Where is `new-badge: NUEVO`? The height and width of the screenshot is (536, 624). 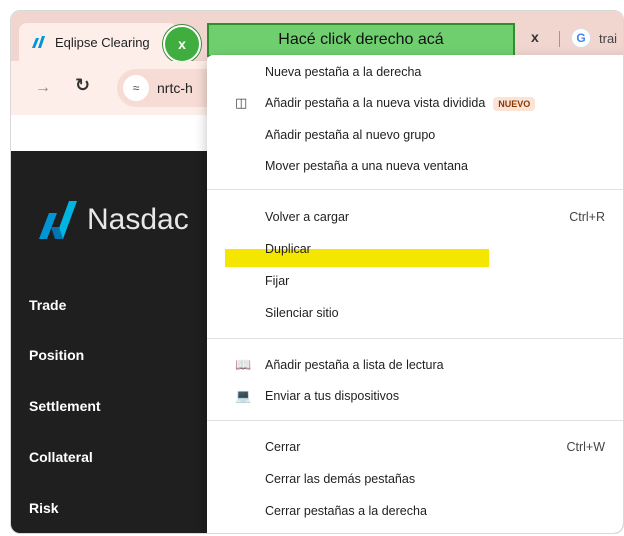
new-badge: NUEVO is located at coordinates (514, 103).